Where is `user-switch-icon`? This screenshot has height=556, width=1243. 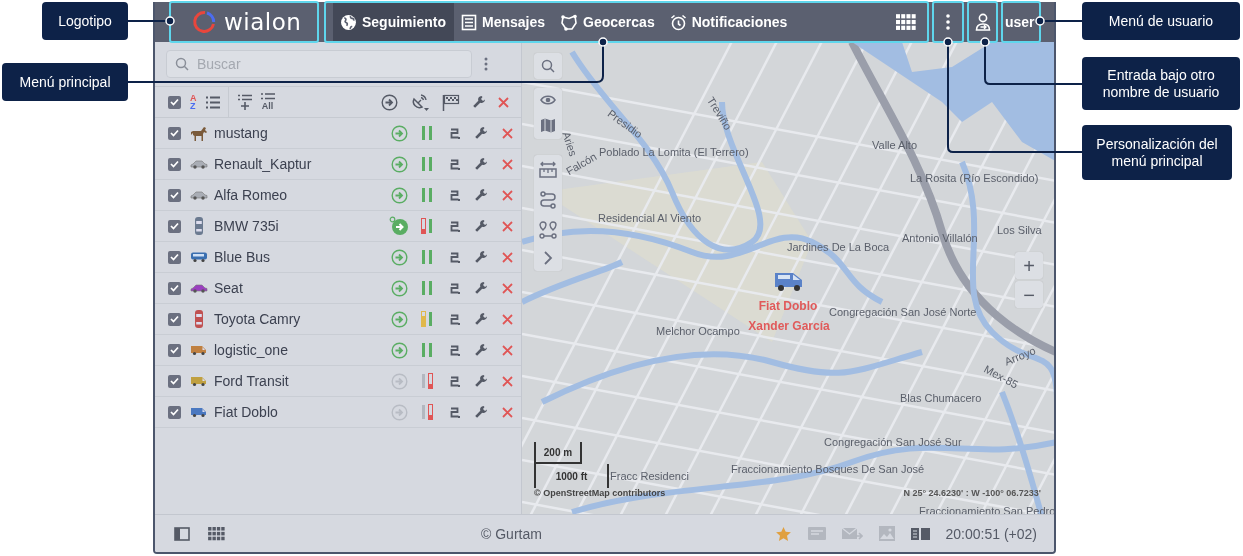
user-switch-icon is located at coordinates (982, 22).